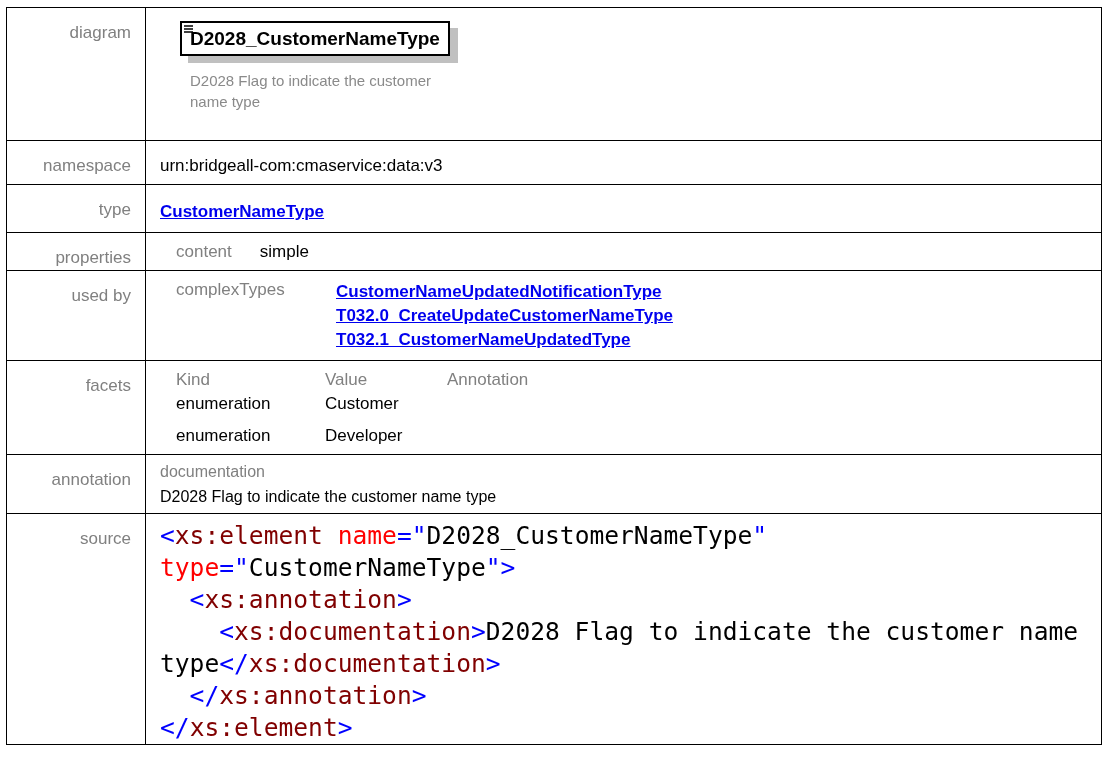 Image resolution: width=1103 pixels, height=778 pixels. What do you see at coordinates (301, 165) in the screenshot?
I see `namespace-value: urn:bridgeall-com:cmaservice:data:v3` at bounding box center [301, 165].